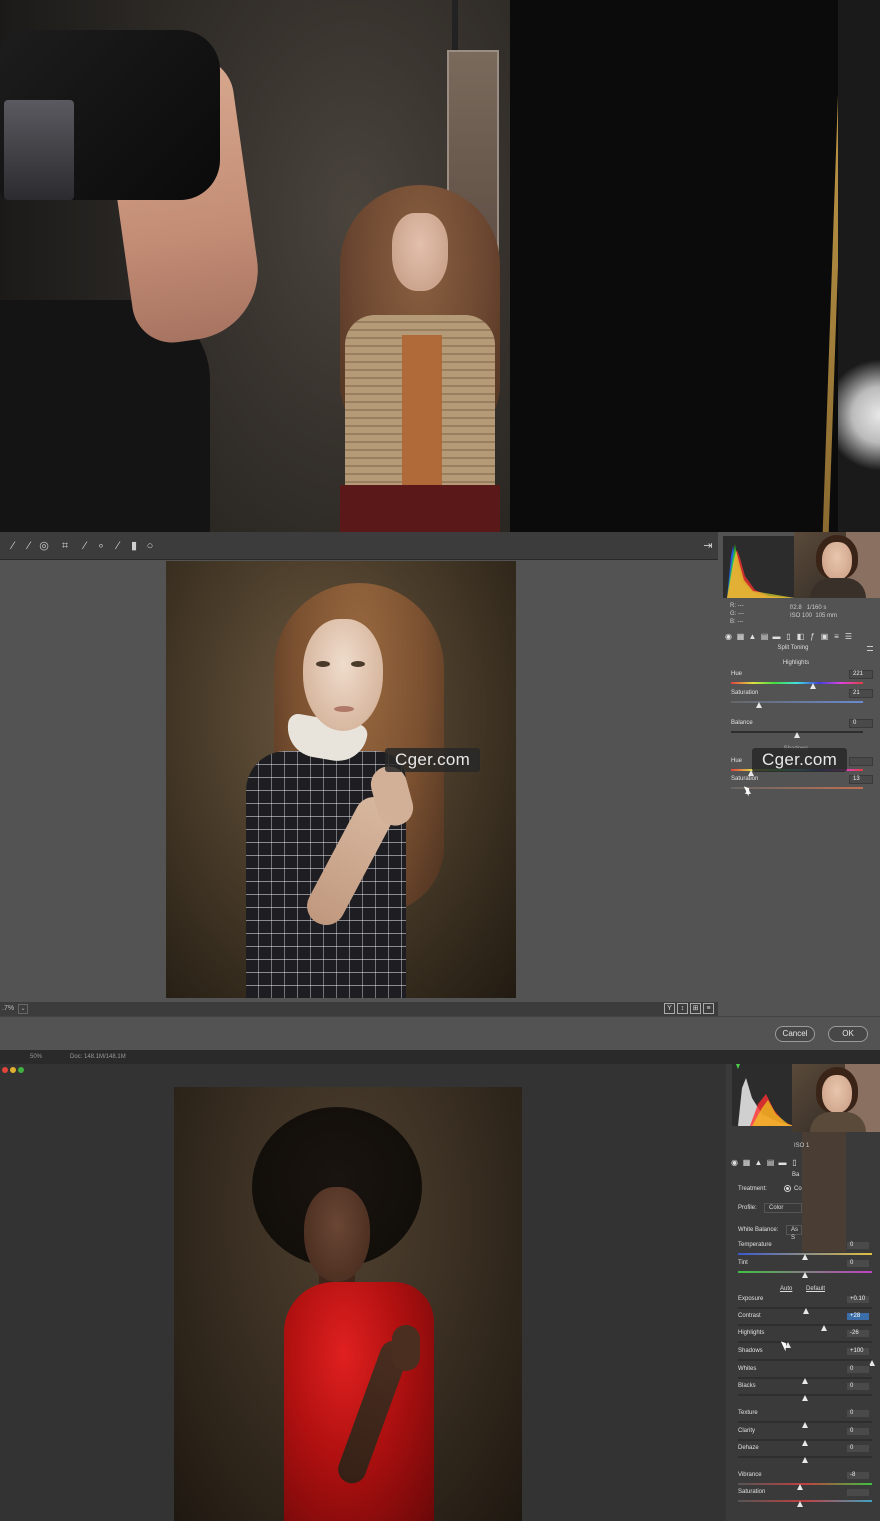 The image size is (880, 1521). What do you see at coordinates (689, 1008) in the screenshot?
I see `view-buttons: Y ↕ ⊞ ≡` at bounding box center [689, 1008].